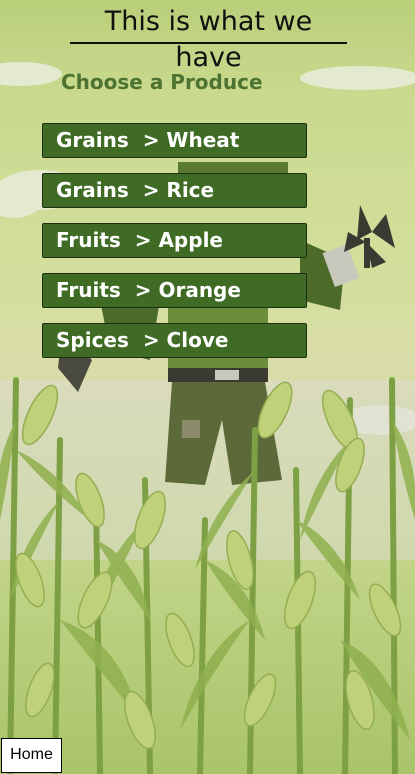  Describe the element at coordinates (162, 82) in the screenshot. I see `section-subtitle: Choose a Produce` at that location.